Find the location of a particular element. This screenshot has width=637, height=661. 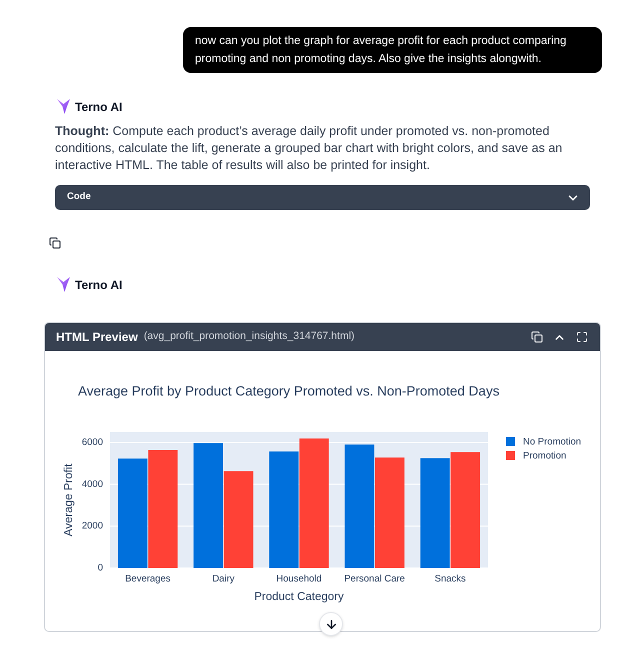

code-toggle-button: Code is located at coordinates (322, 197).